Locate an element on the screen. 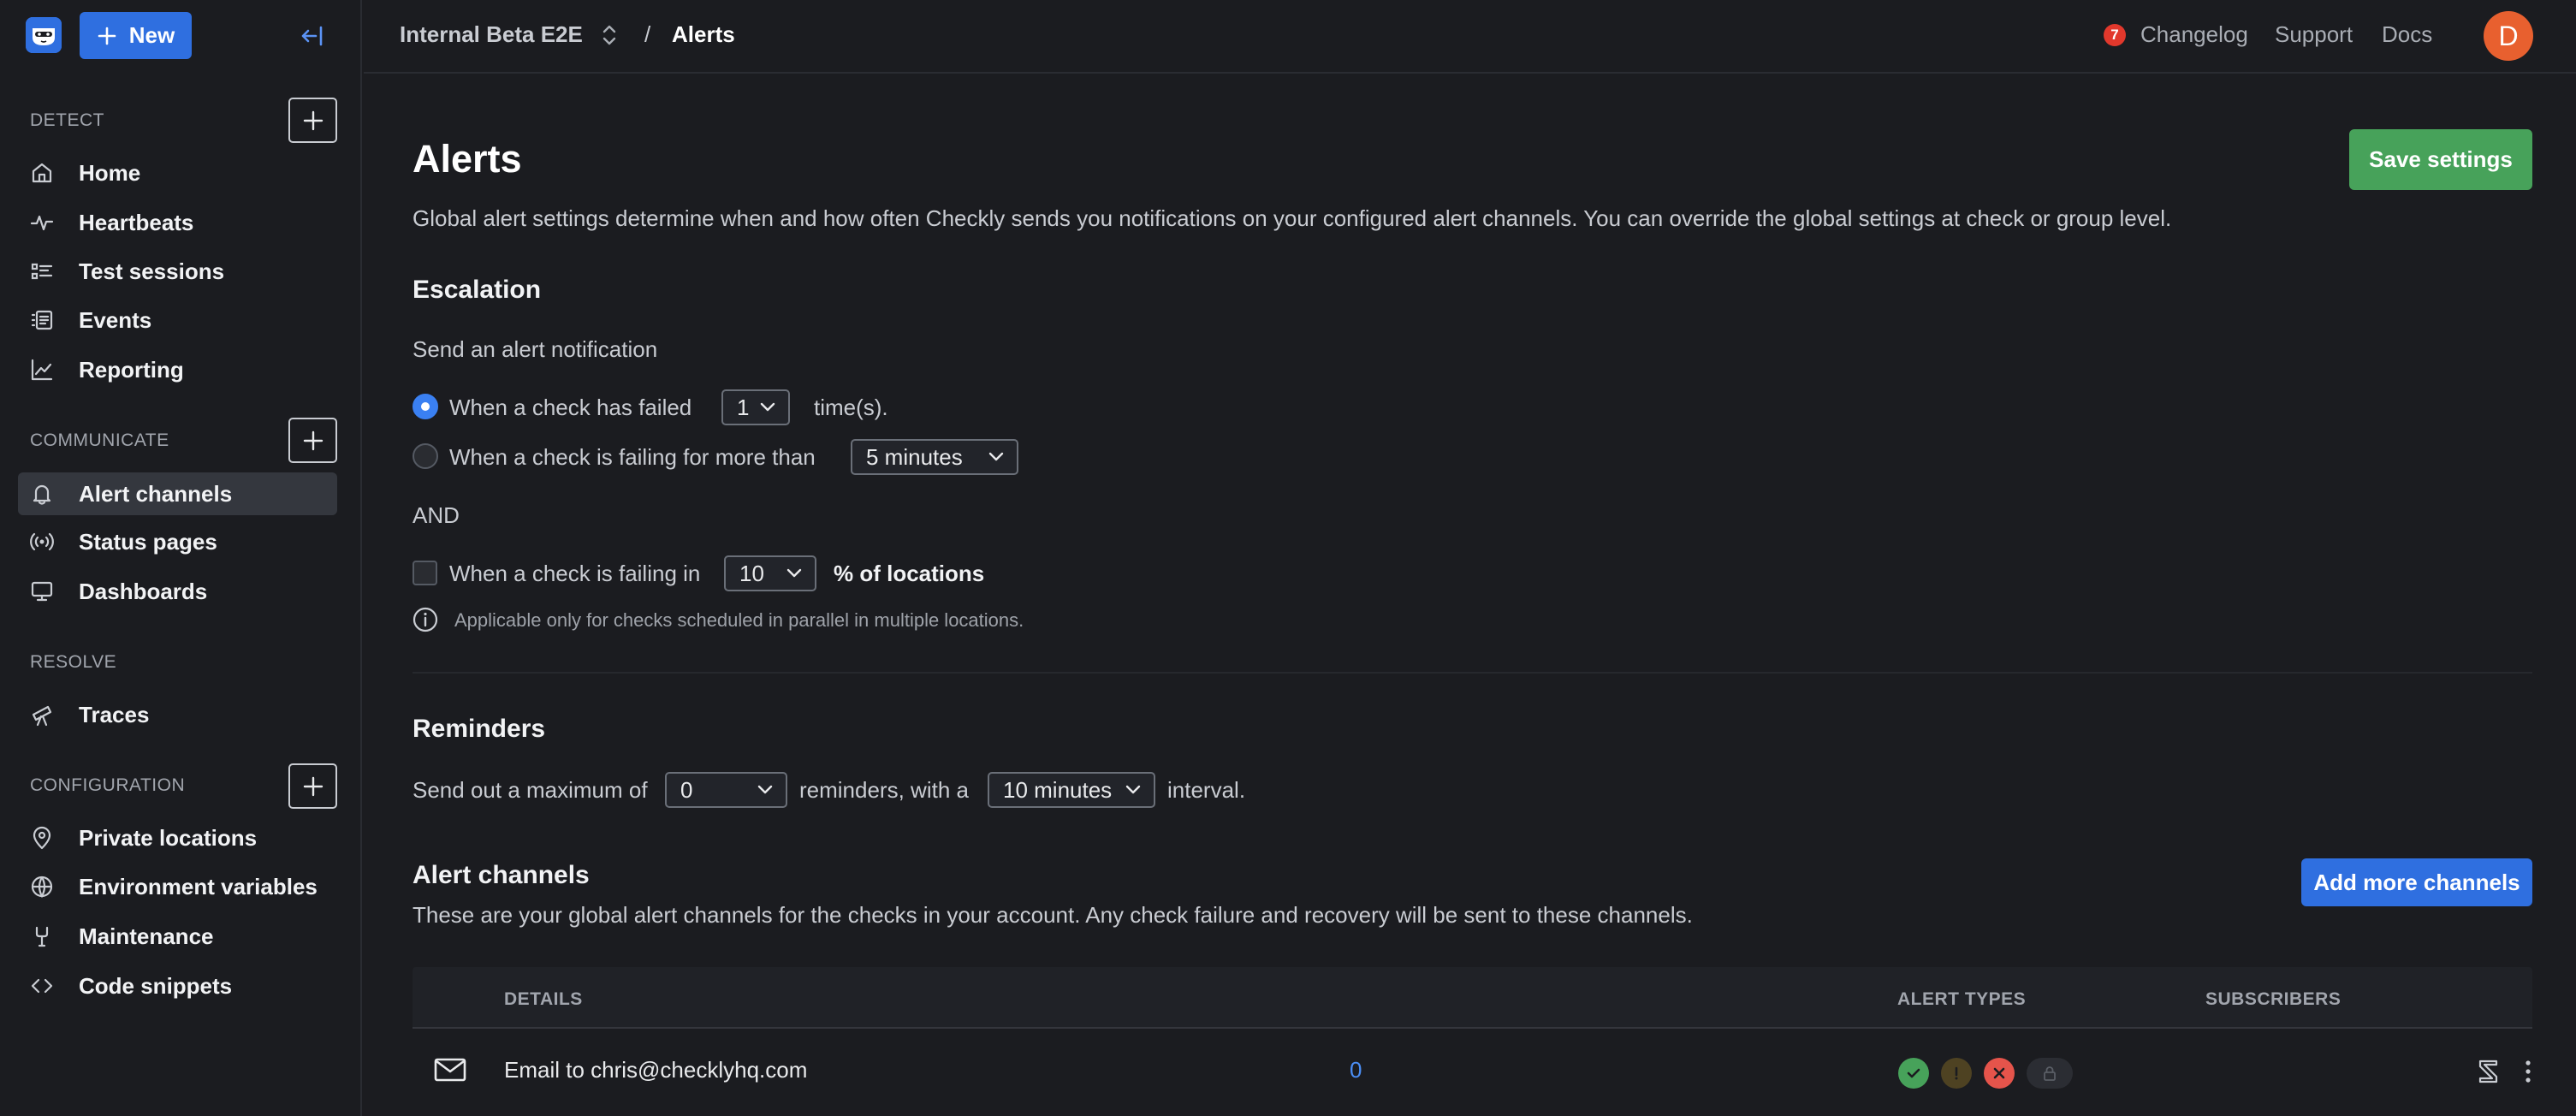 The image size is (2576, 1116). new-button-label: New is located at coordinates (151, 35).